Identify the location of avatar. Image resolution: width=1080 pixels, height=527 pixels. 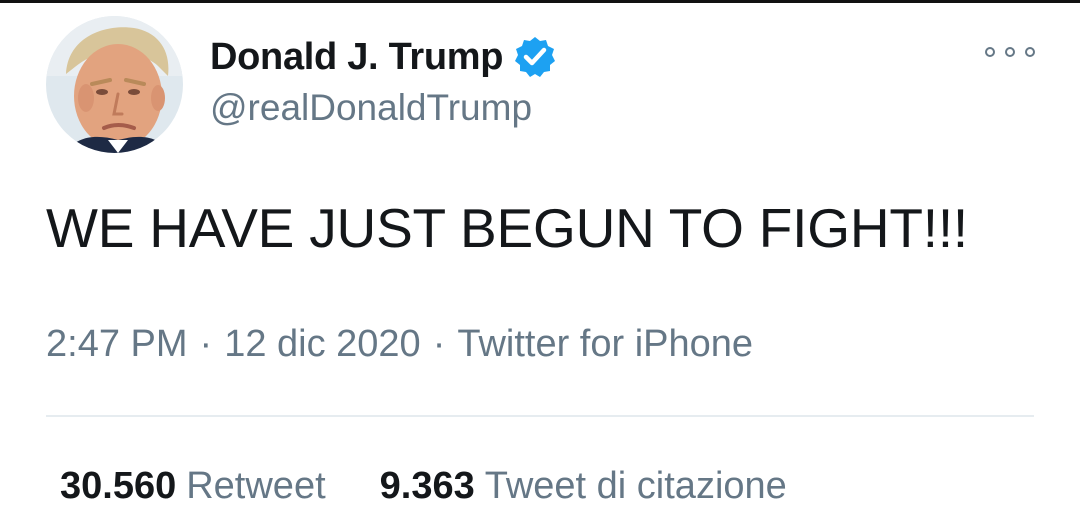
(114, 84).